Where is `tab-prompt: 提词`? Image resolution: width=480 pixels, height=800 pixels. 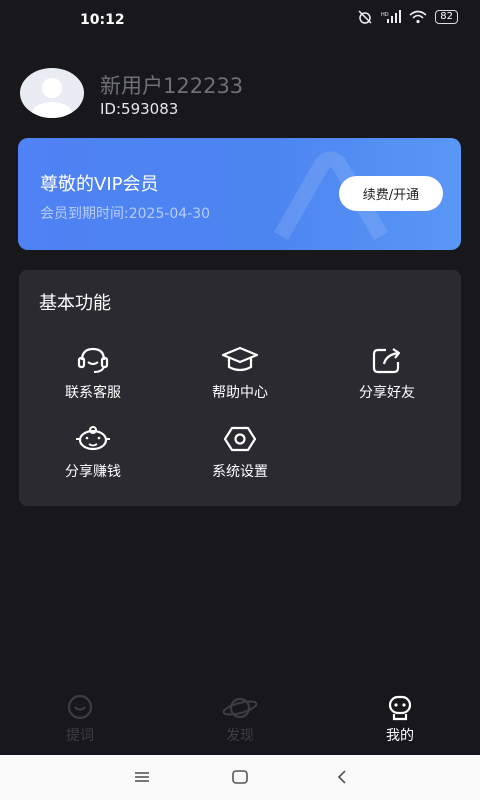 tab-prompt: 提词 is located at coordinates (80, 719).